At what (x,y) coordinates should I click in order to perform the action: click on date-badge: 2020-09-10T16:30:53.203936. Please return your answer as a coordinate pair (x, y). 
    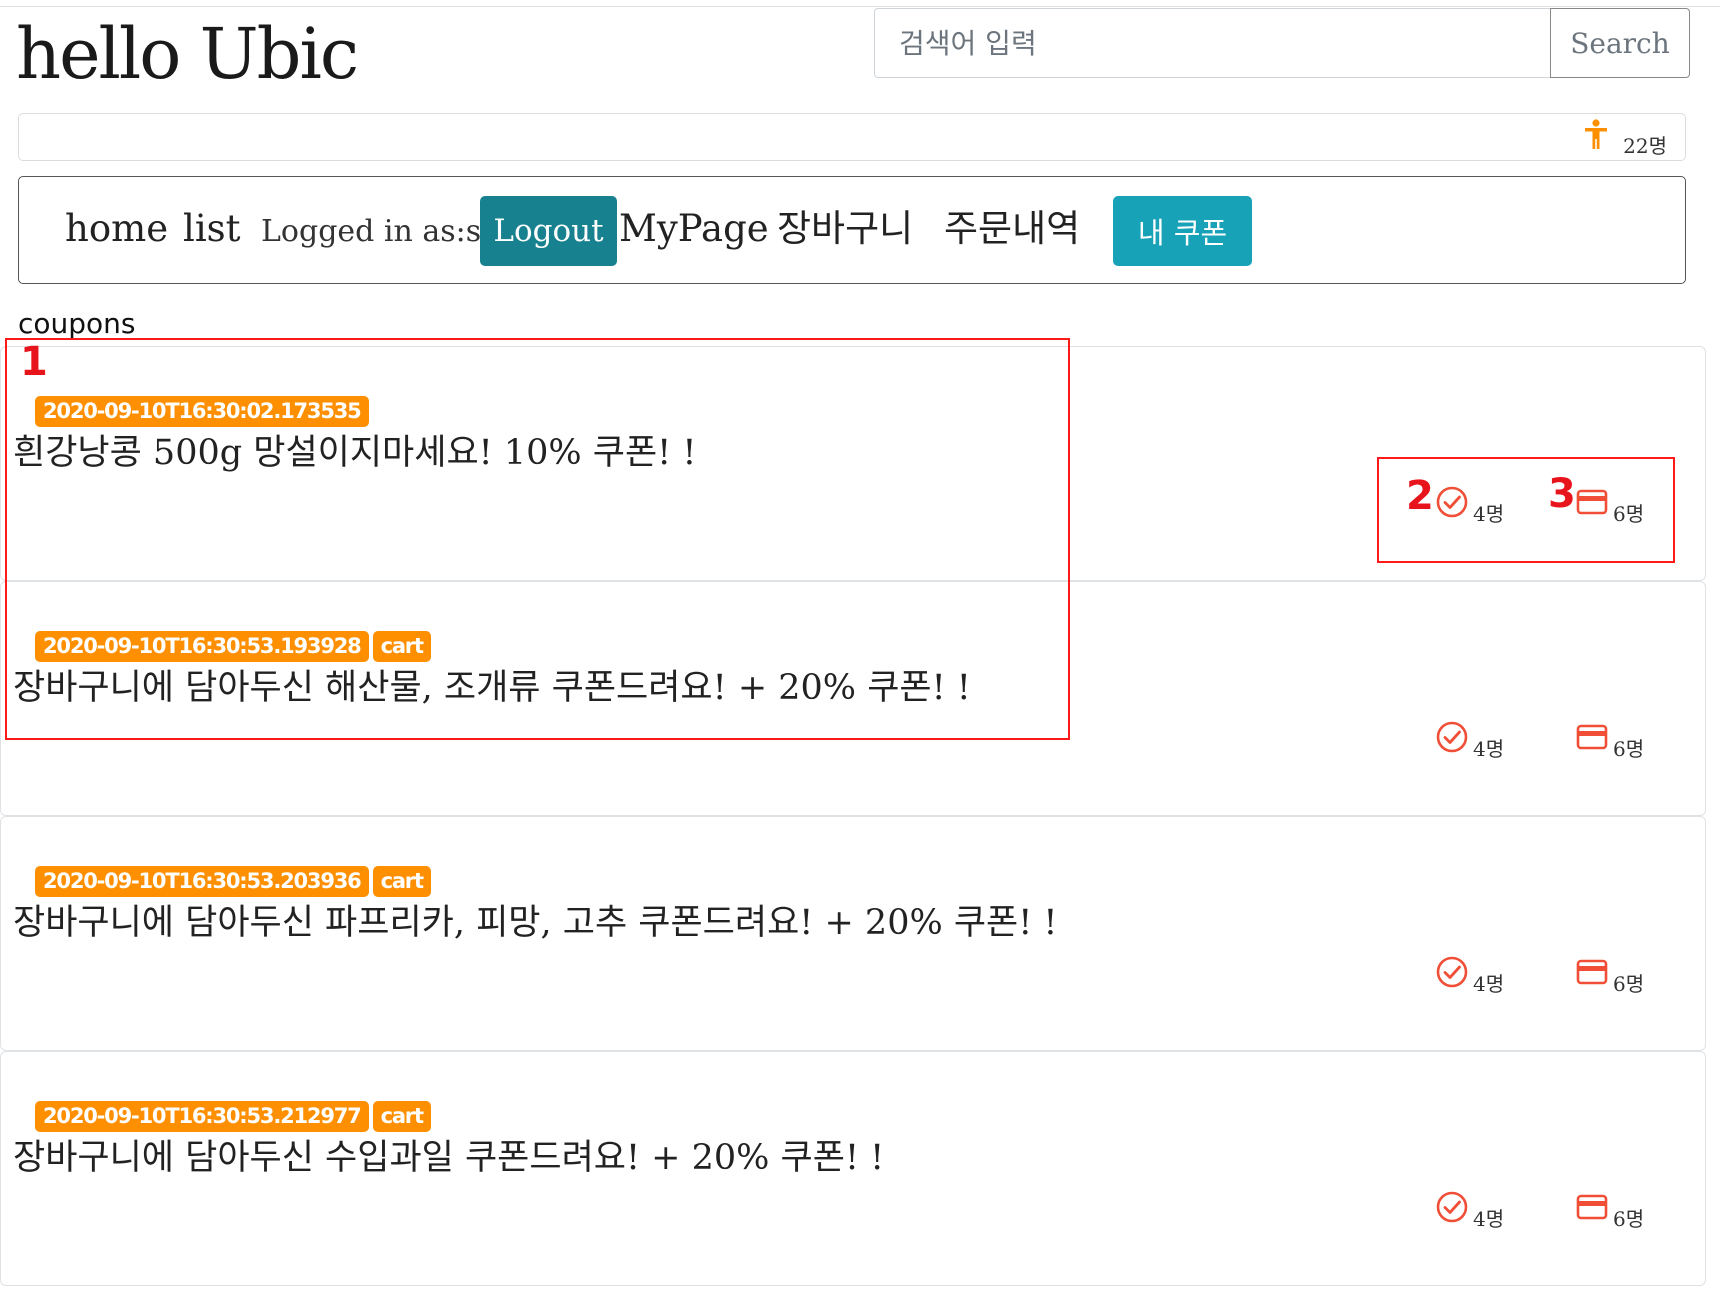
    Looking at the image, I should click on (202, 881).